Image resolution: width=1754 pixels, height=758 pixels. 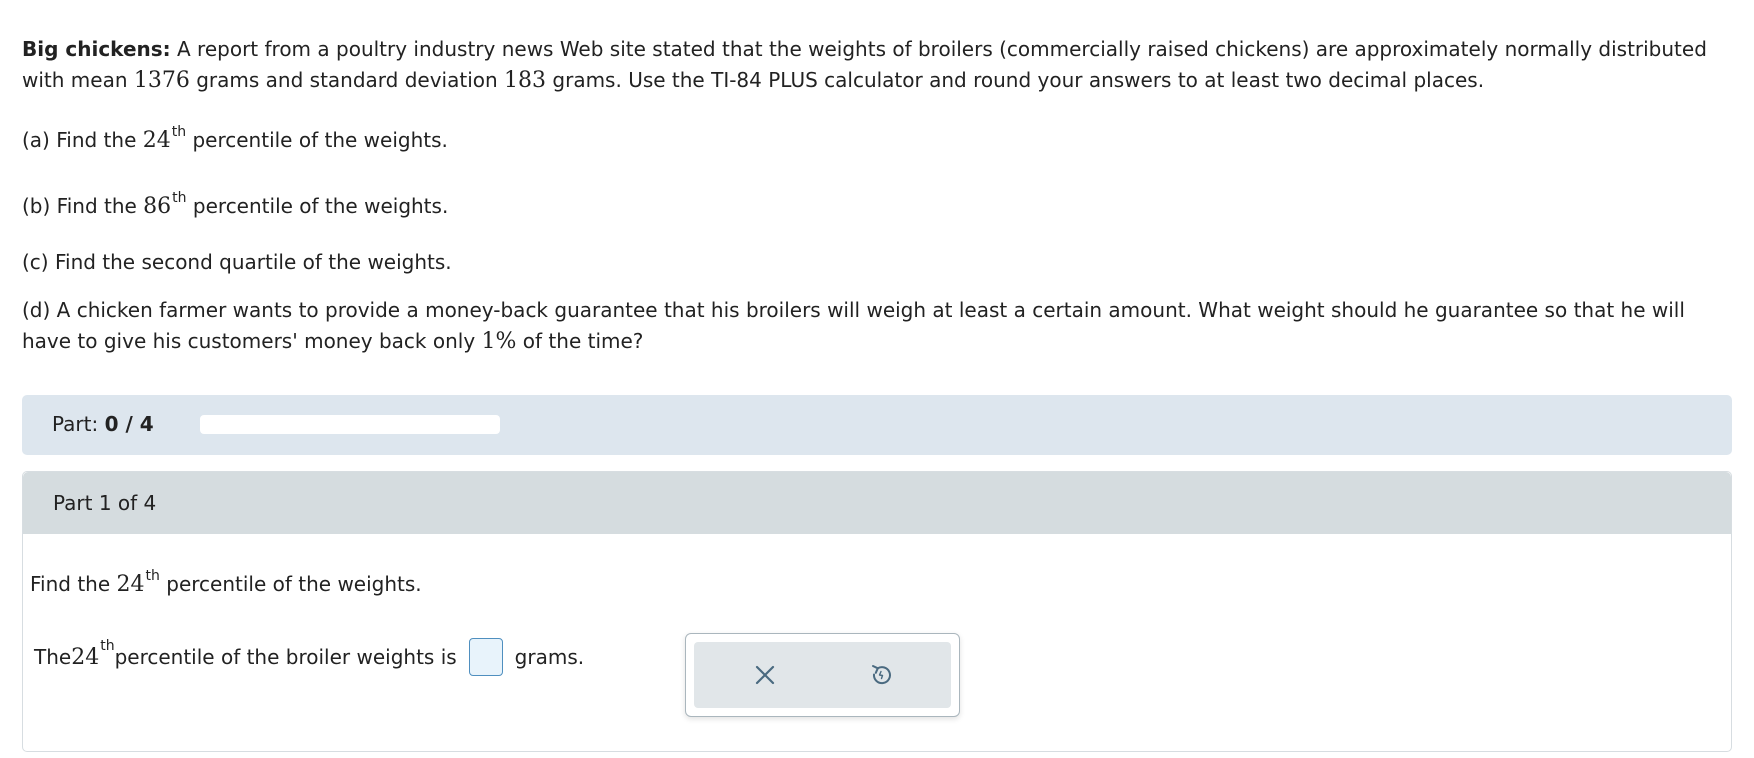 What do you see at coordinates (73, 584) in the screenshot?
I see `question-pre: Find the` at bounding box center [73, 584].